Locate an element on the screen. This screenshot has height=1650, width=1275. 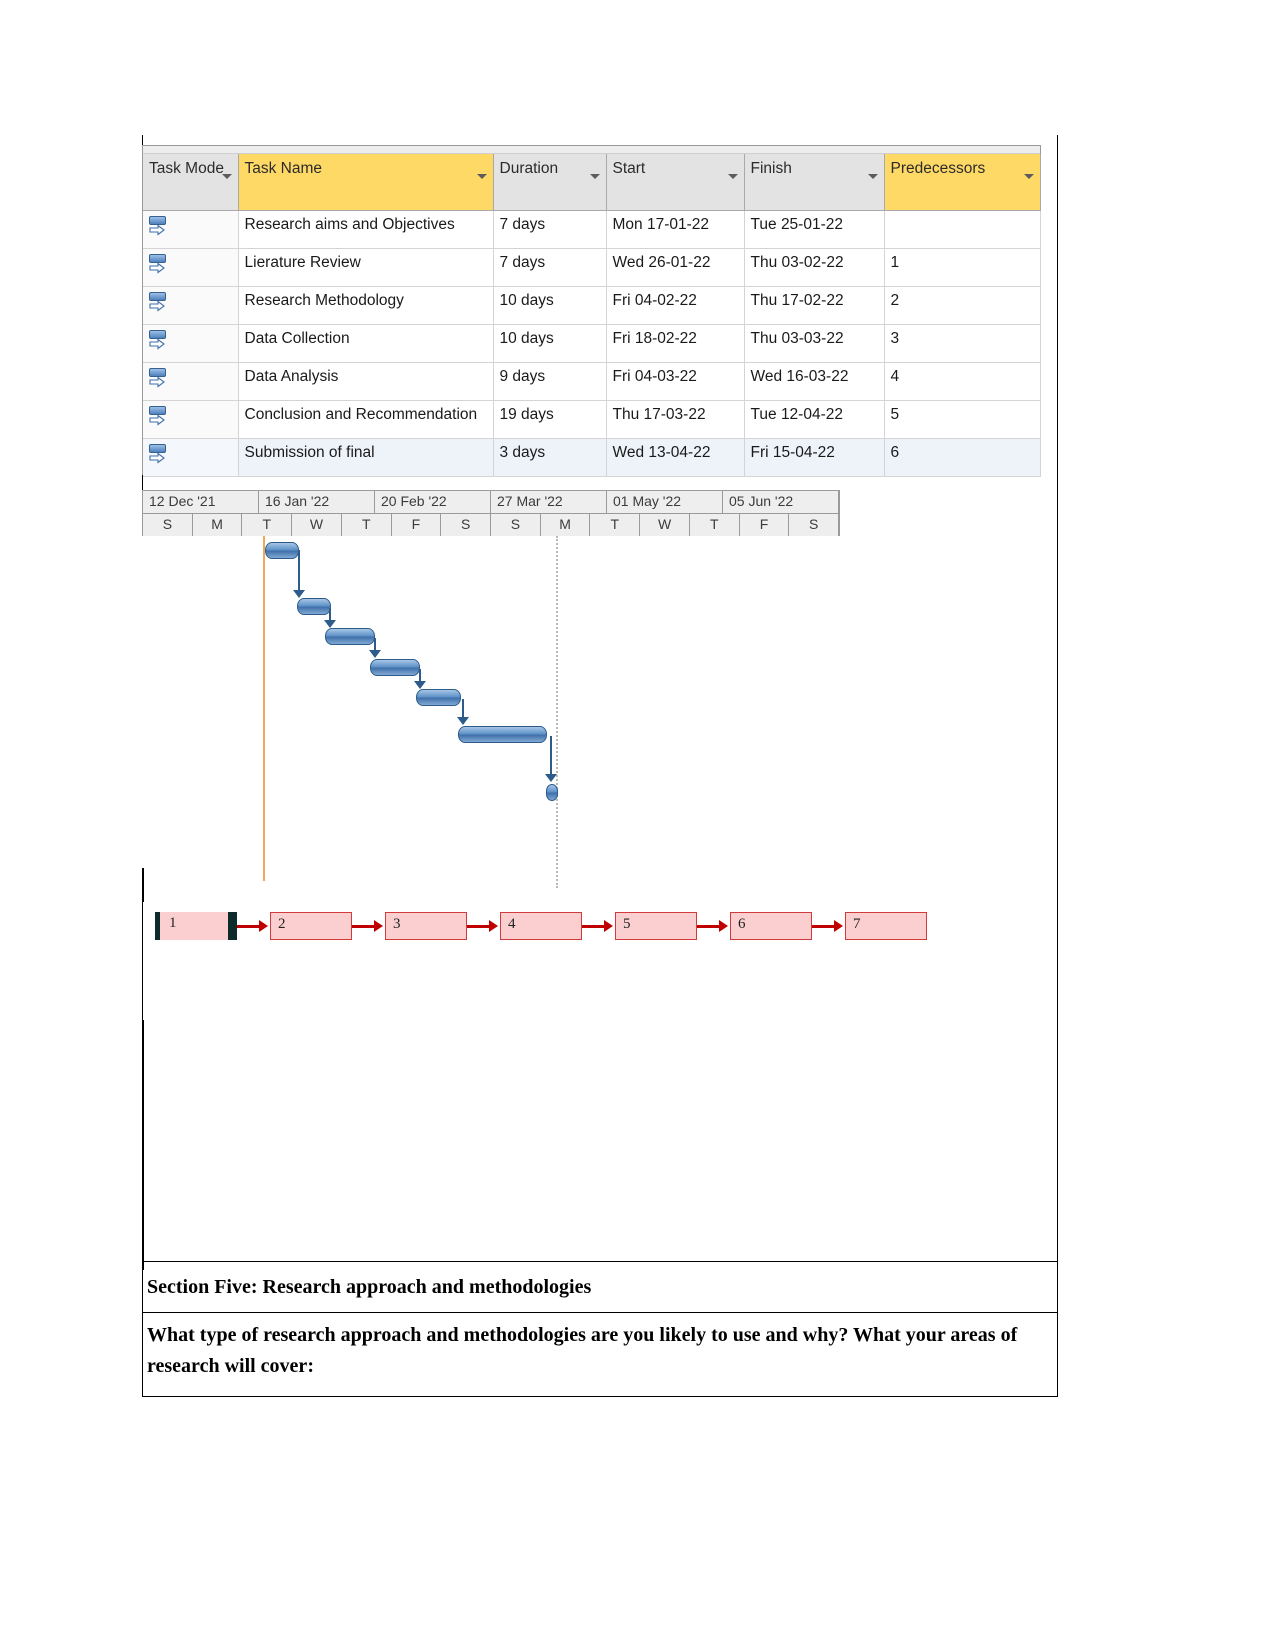
network-node-2: 2 is located at coordinates (311, 926).